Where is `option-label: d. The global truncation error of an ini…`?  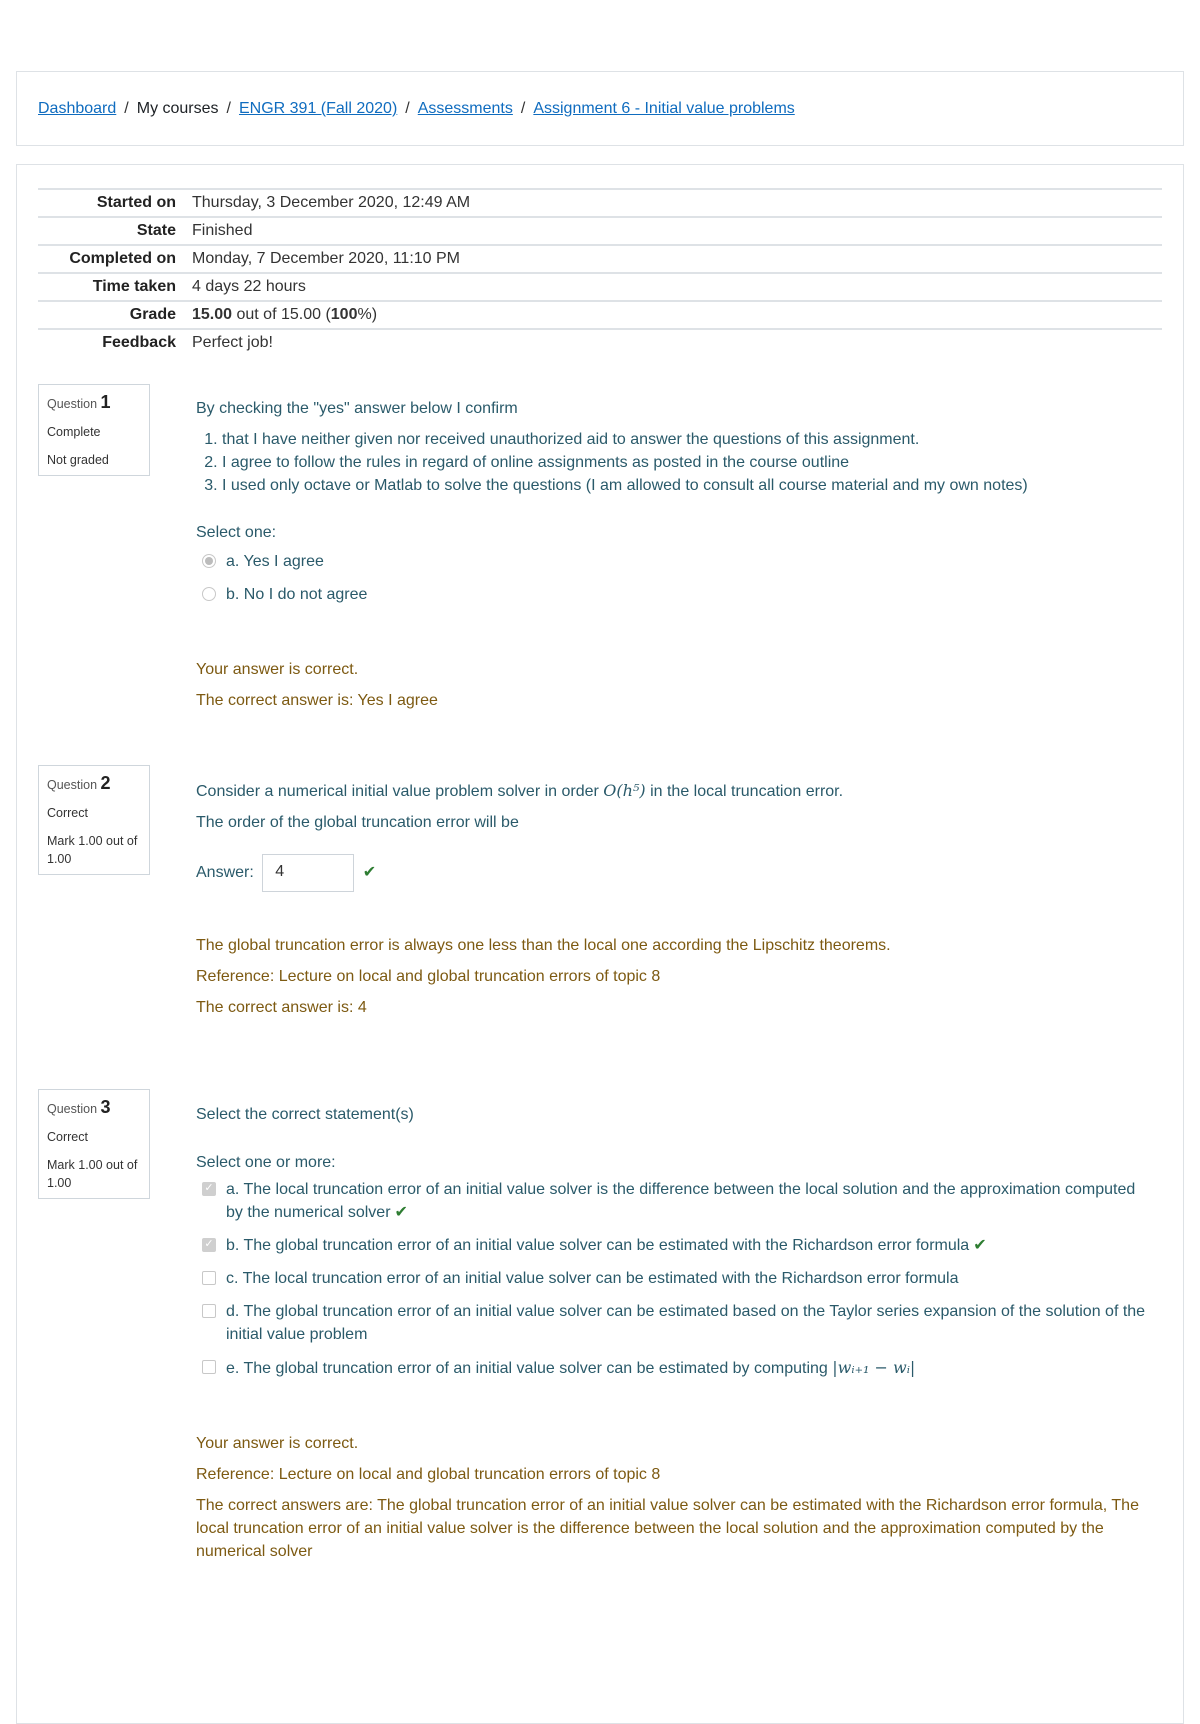
option-label: d. The global truncation error of an ini… is located at coordinates (686, 1323).